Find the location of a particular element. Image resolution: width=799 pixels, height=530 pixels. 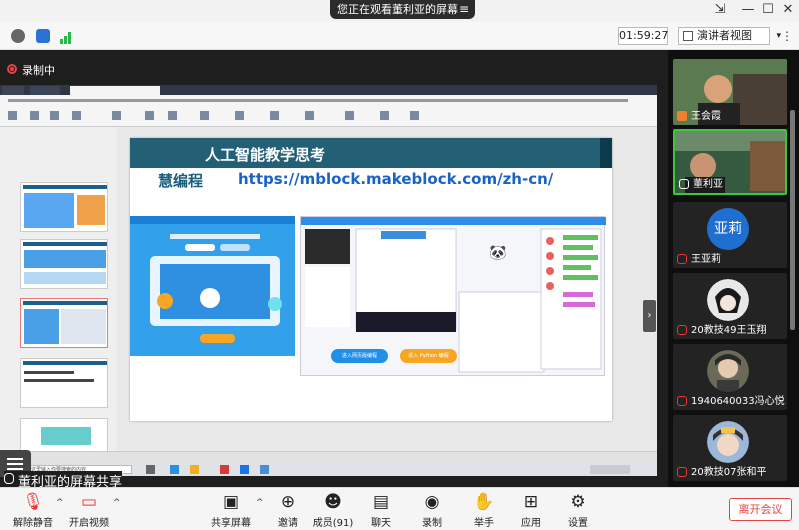

slide-accent-block is located at coordinates (606, 153).